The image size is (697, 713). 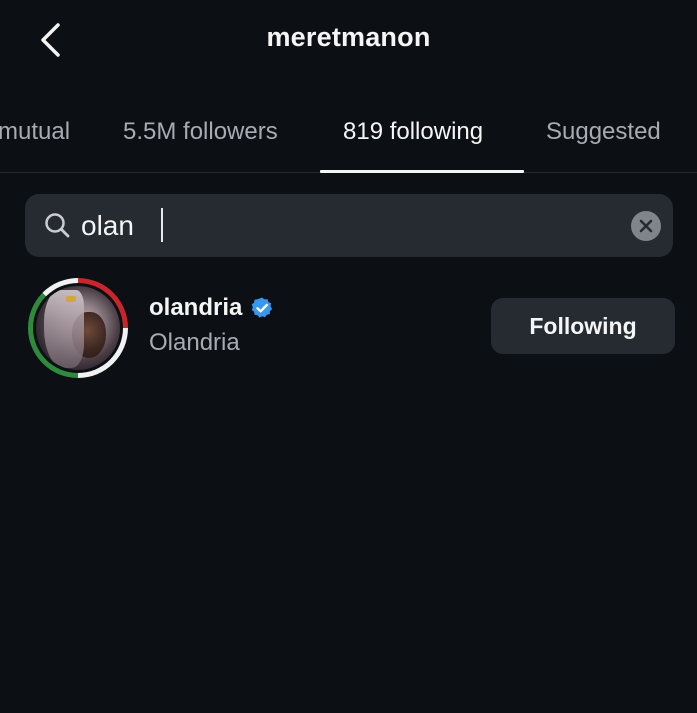 What do you see at coordinates (349, 225) in the screenshot?
I see `search-bar` at bounding box center [349, 225].